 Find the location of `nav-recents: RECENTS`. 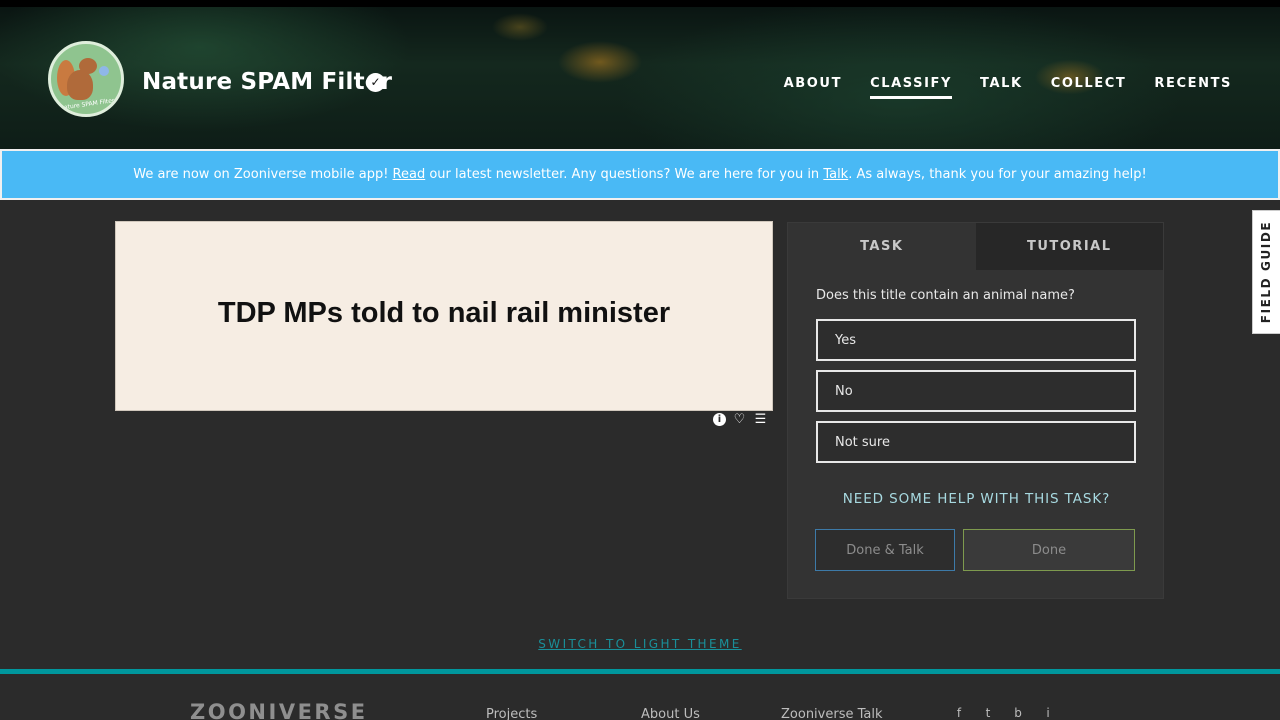

nav-recents: RECENTS is located at coordinates (1193, 87).